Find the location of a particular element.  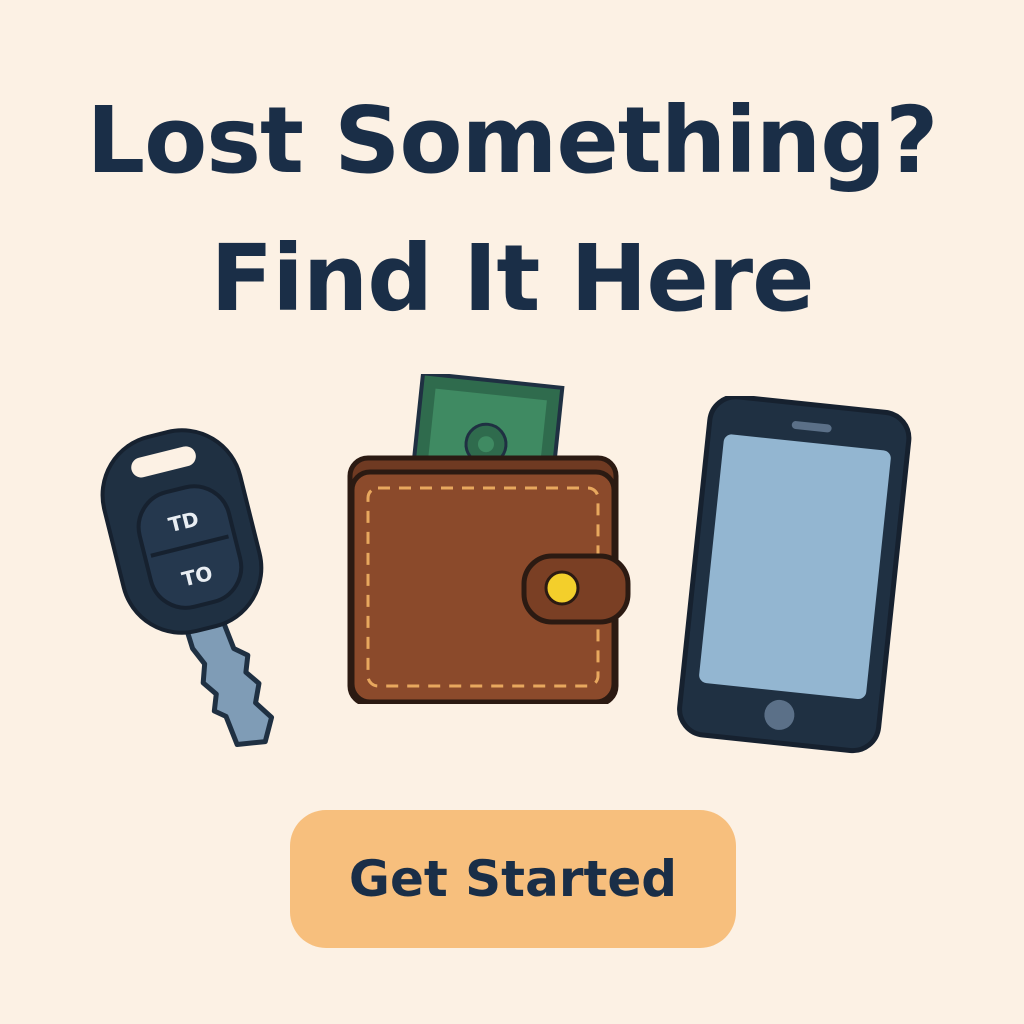

get-started-button: Get Started is located at coordinates (513, 879).